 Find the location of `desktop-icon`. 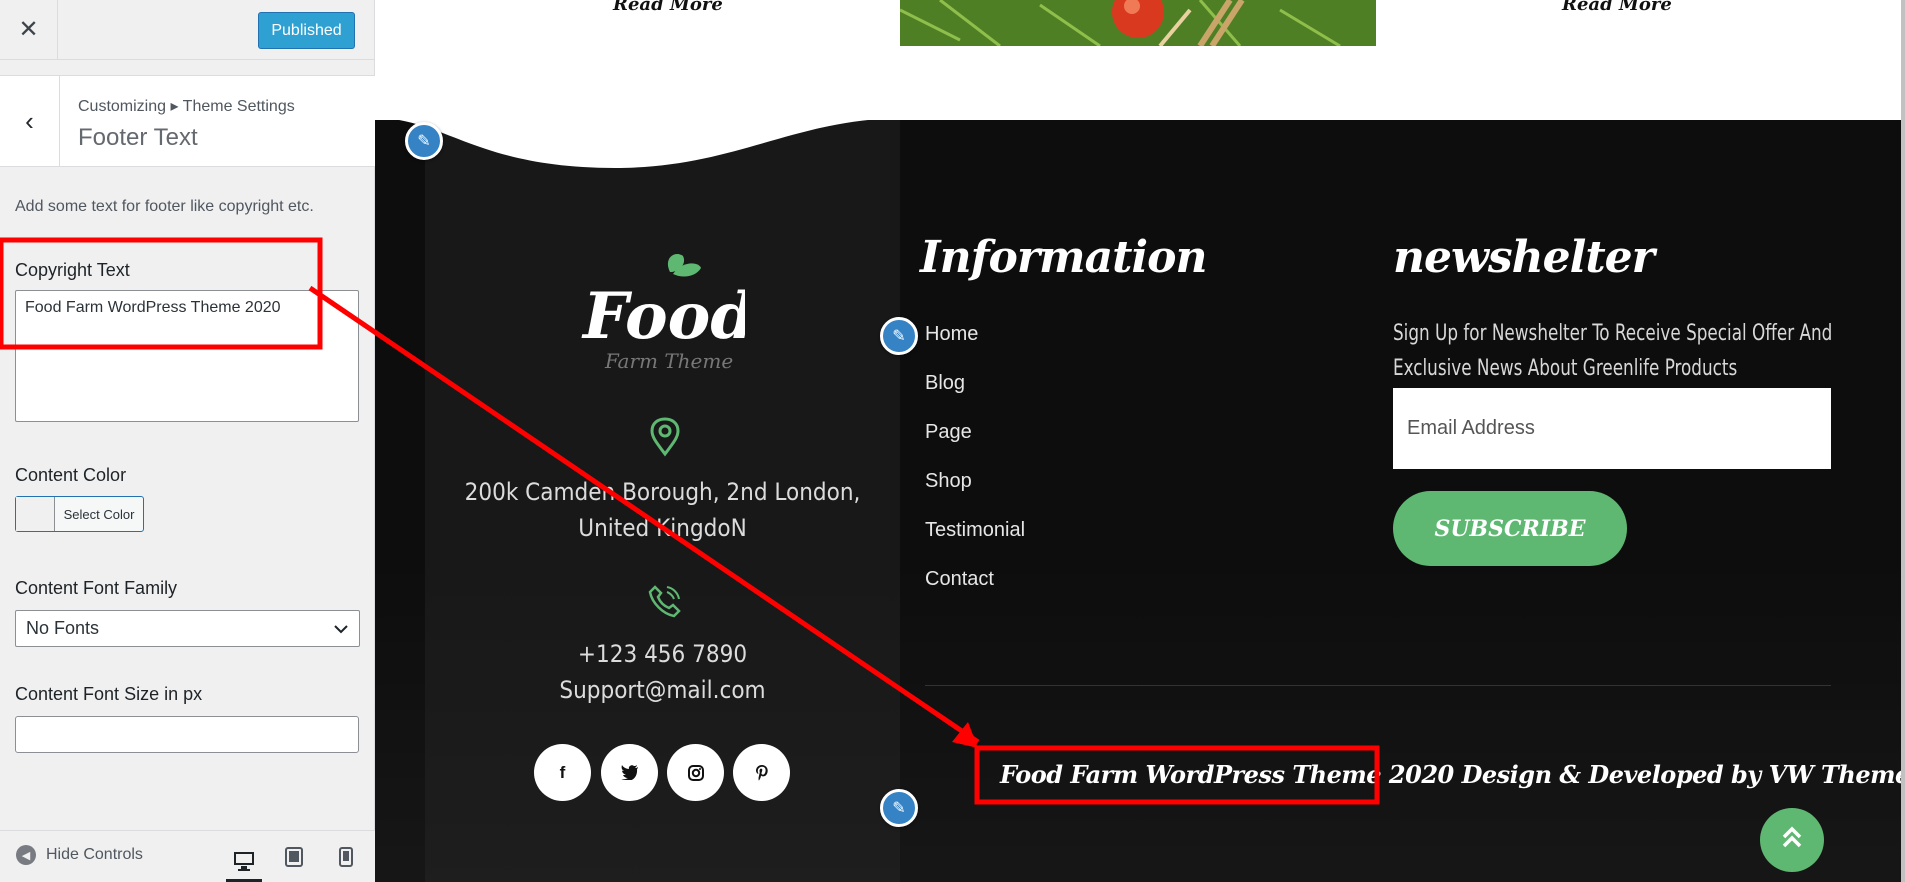

desktop-icon is located at coordinates (244, 861).